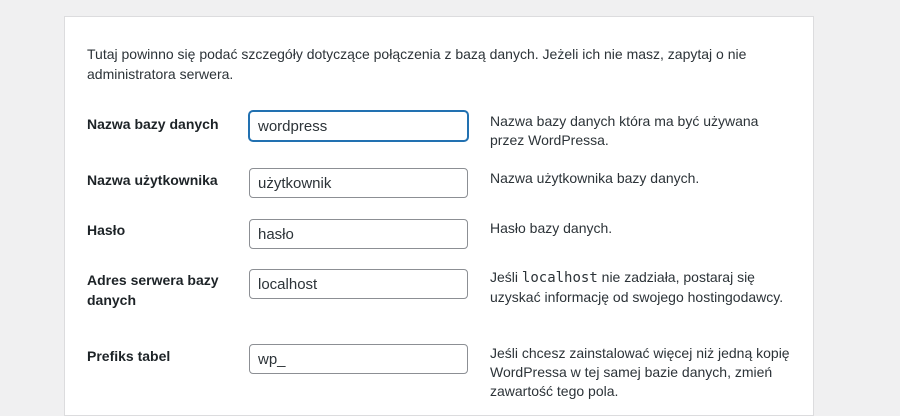  What do you see at coordinates (153, 124) in the screenshot?
I see `db-name-label: Nazwa bazy danych` at bounding box center [153, 124].